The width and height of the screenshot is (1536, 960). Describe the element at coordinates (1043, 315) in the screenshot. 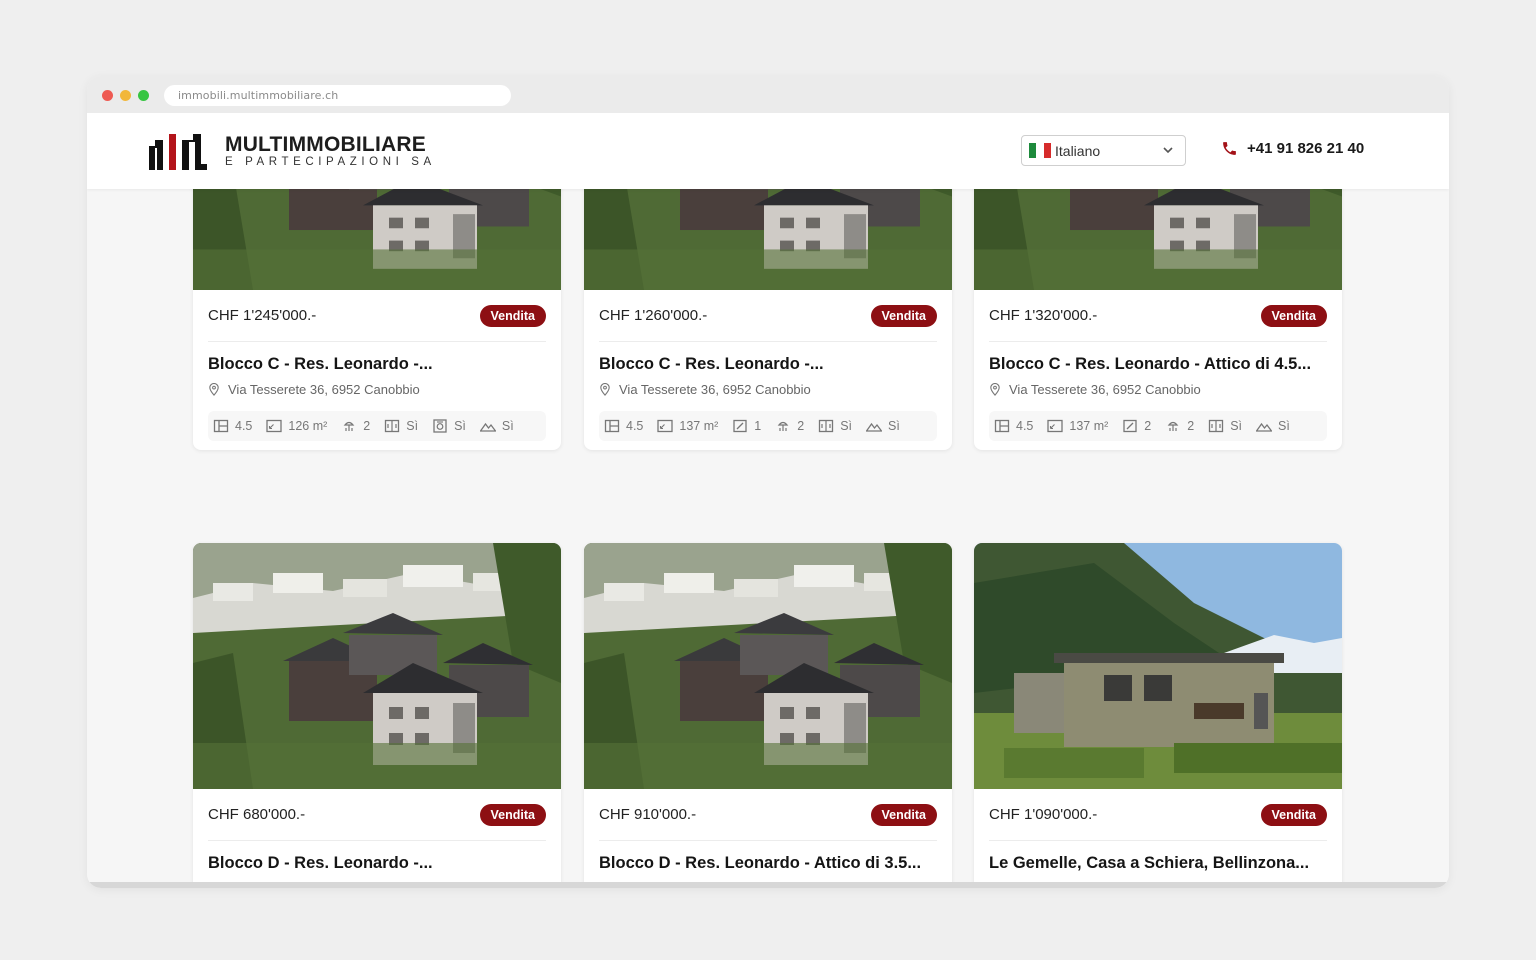

I see `listing-price: CHF 1'320'000.-` at that location.